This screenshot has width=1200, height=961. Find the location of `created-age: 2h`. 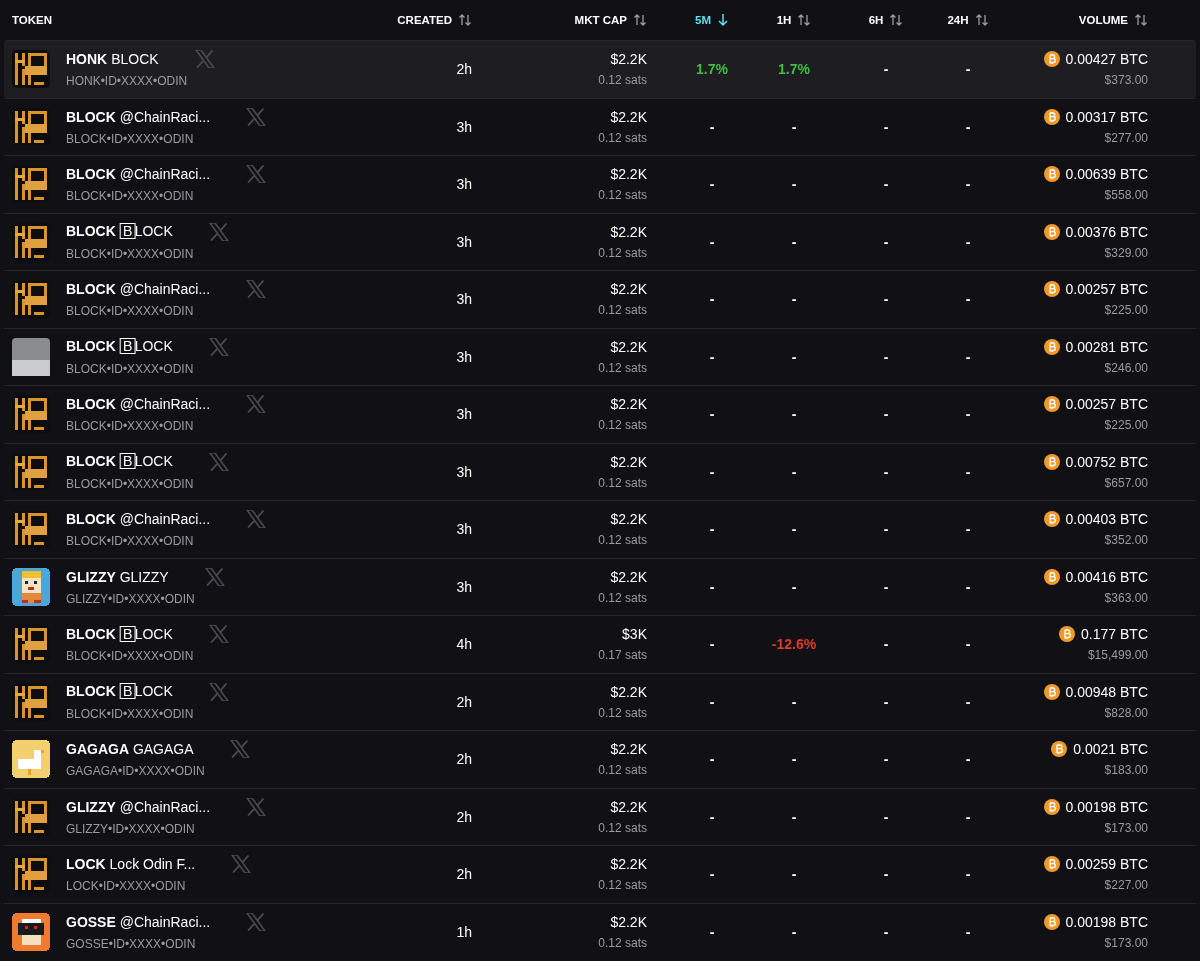

created-age: 2h is located at coordinates (464, 874).